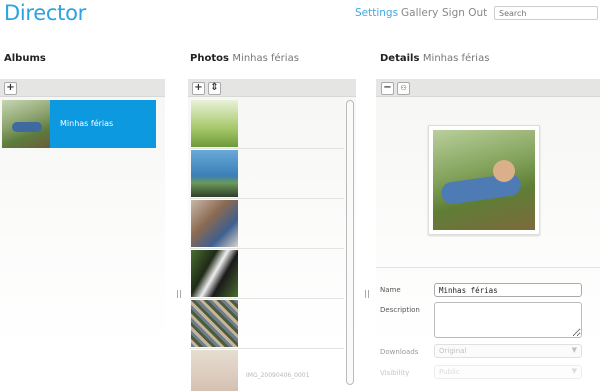  Describe the element at coordinates (449, 372) in the screenshot. I see `visibility-value: Public` at that location.